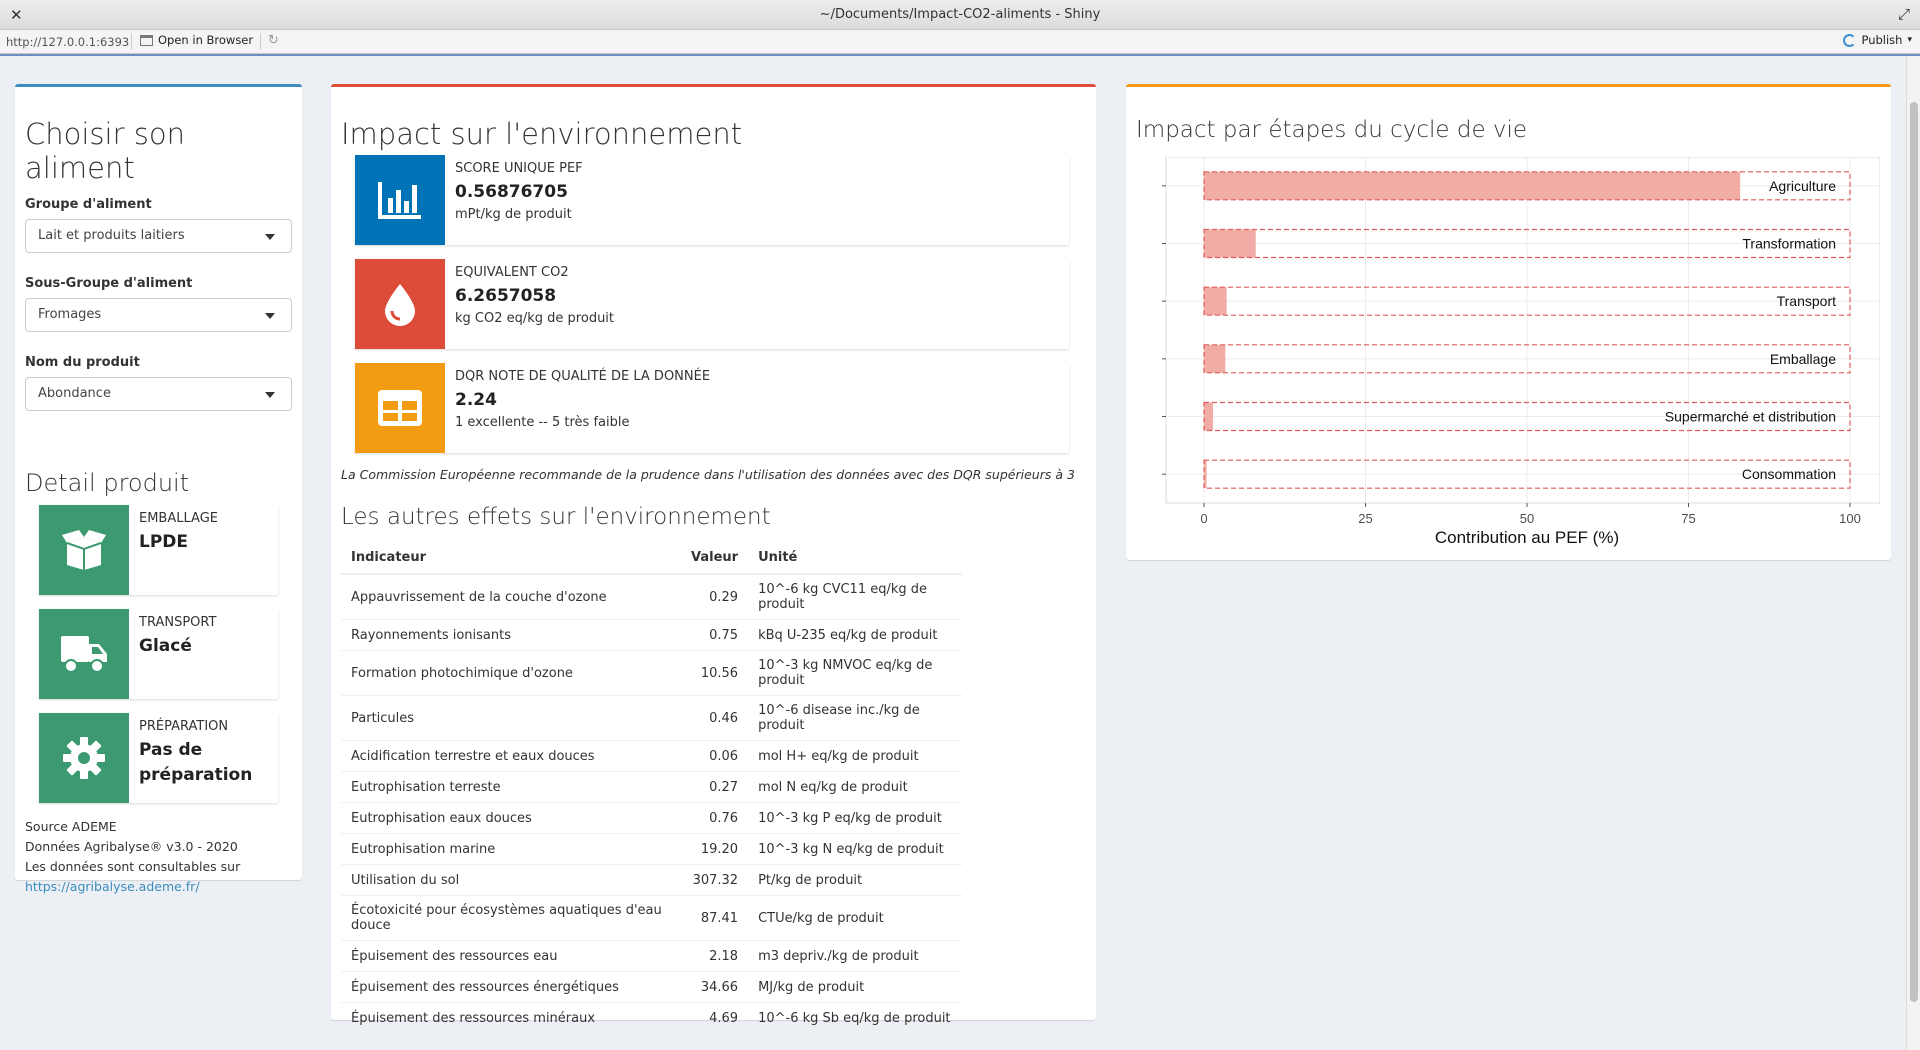 The height and width of the screenshot is (1050, 1920). I want to click on x-tick-label: 50, so click(1527, 518).